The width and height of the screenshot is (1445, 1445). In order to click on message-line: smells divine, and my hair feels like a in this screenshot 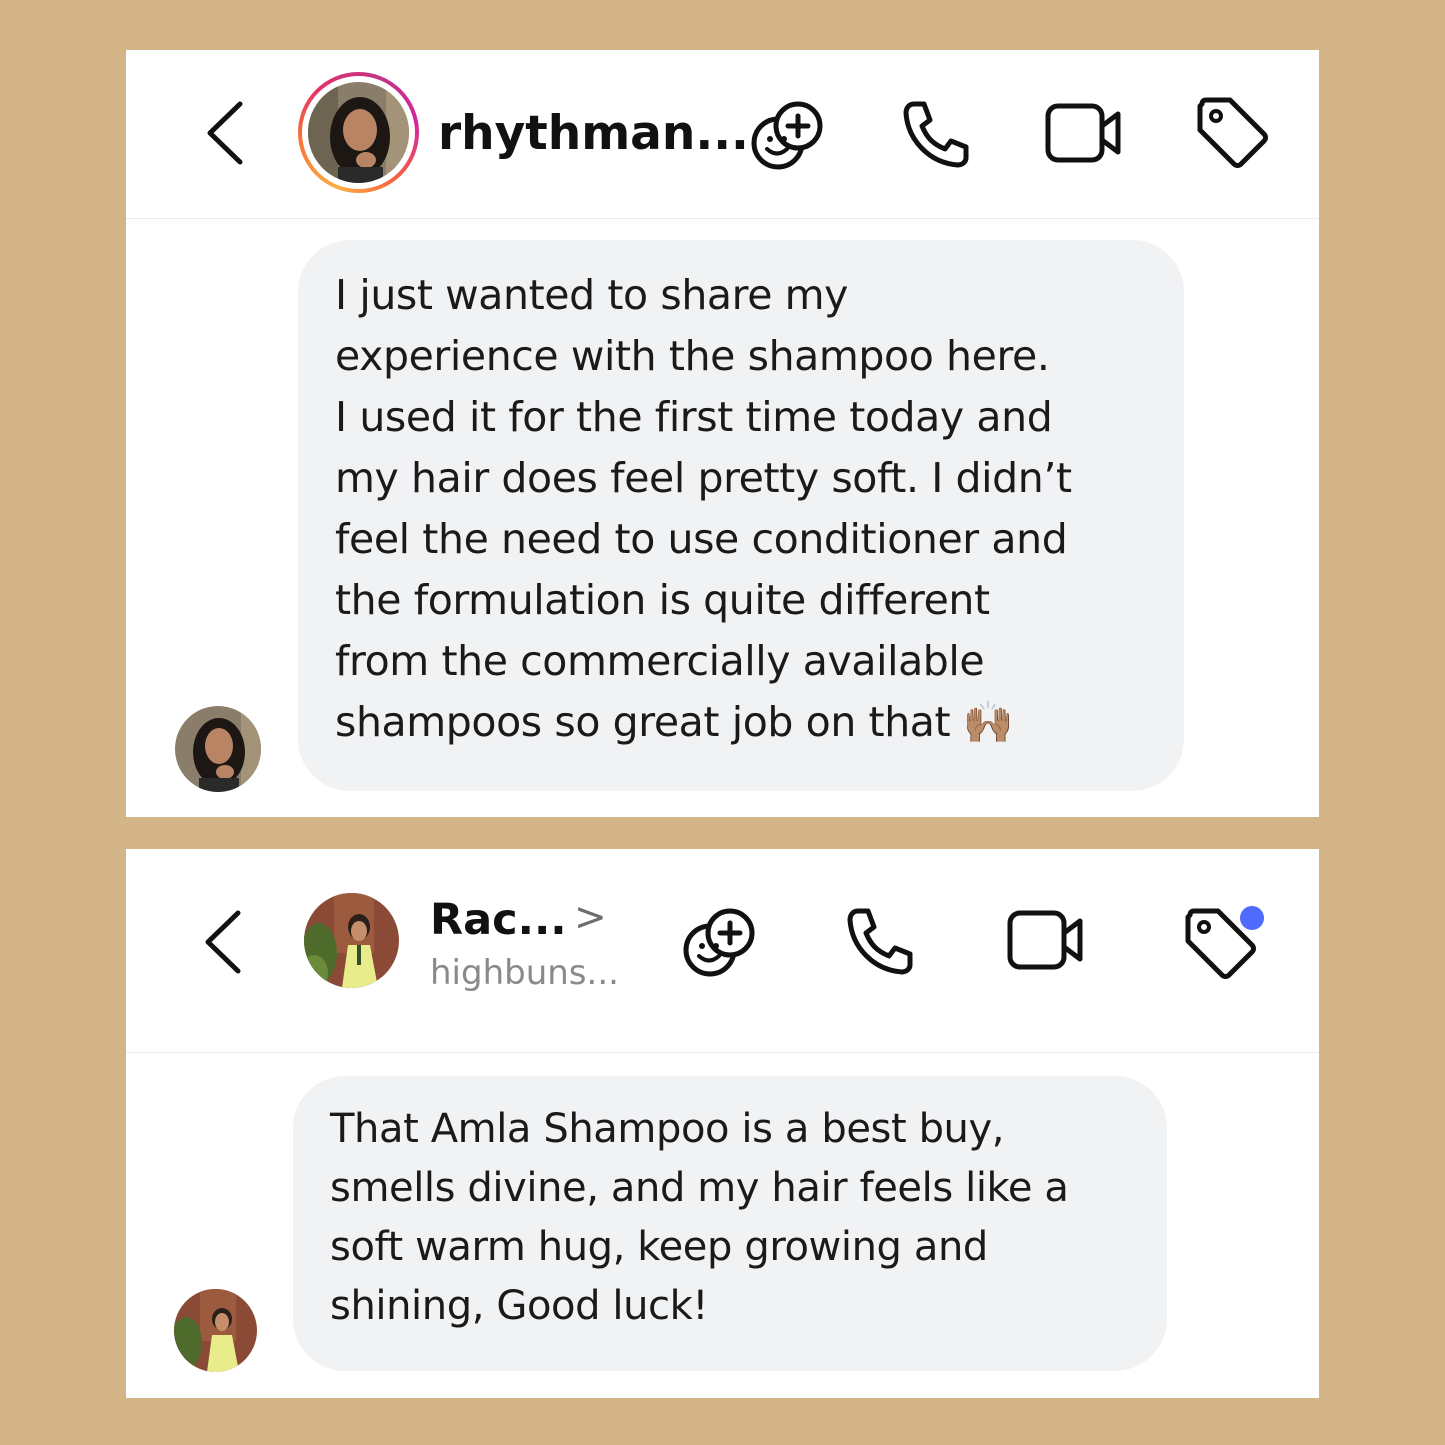, I will do `click(699, 1188)`.